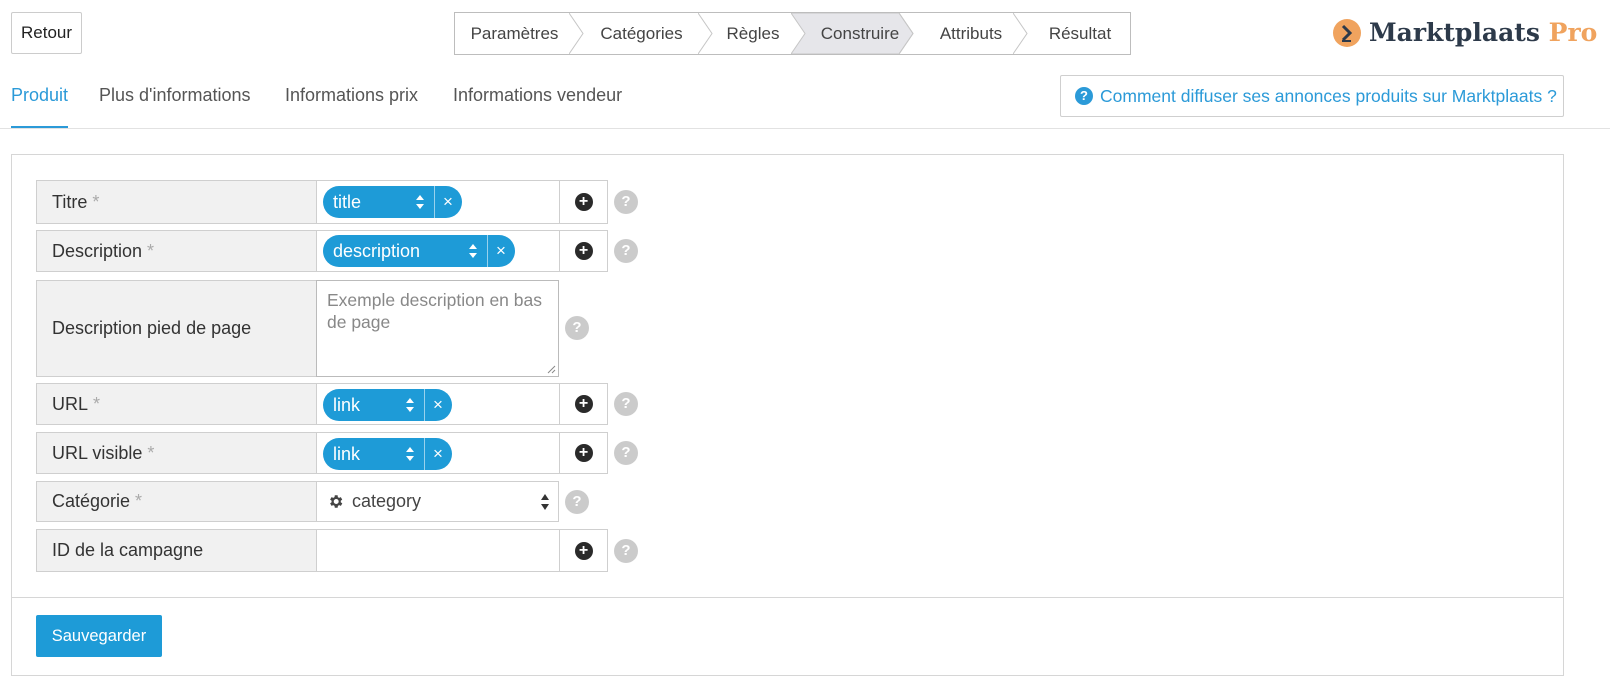  I want to click on field-label: URL visible *, so click(176, 453).